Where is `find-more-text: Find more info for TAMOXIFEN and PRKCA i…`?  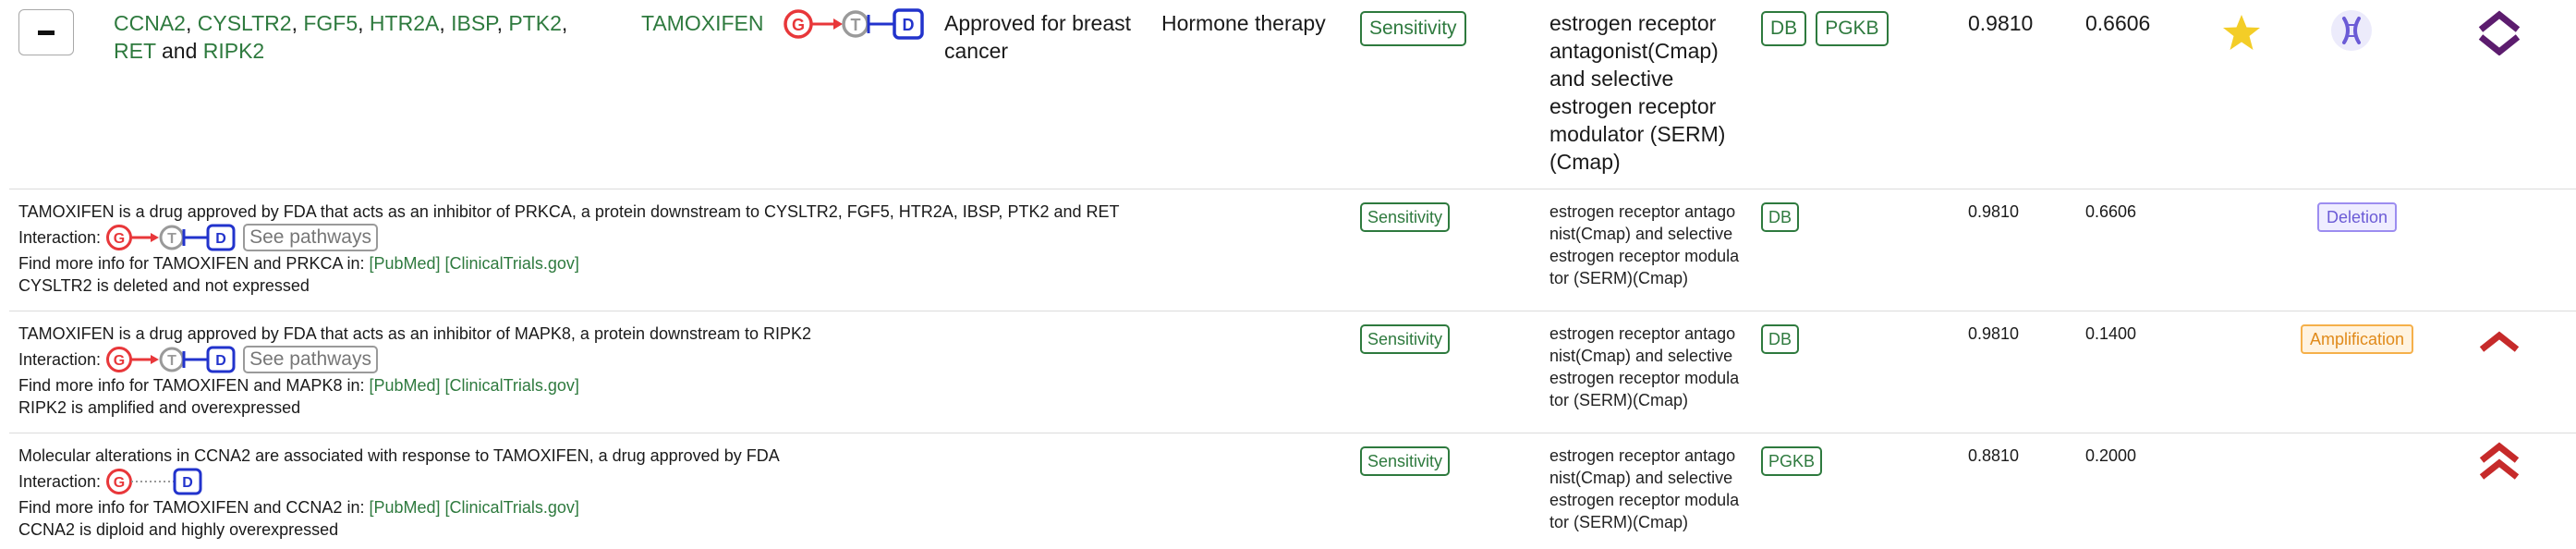
find-more-text: Find more info for TAMOXIFEN and PRKCA i… is located at coordinates (191, 263).